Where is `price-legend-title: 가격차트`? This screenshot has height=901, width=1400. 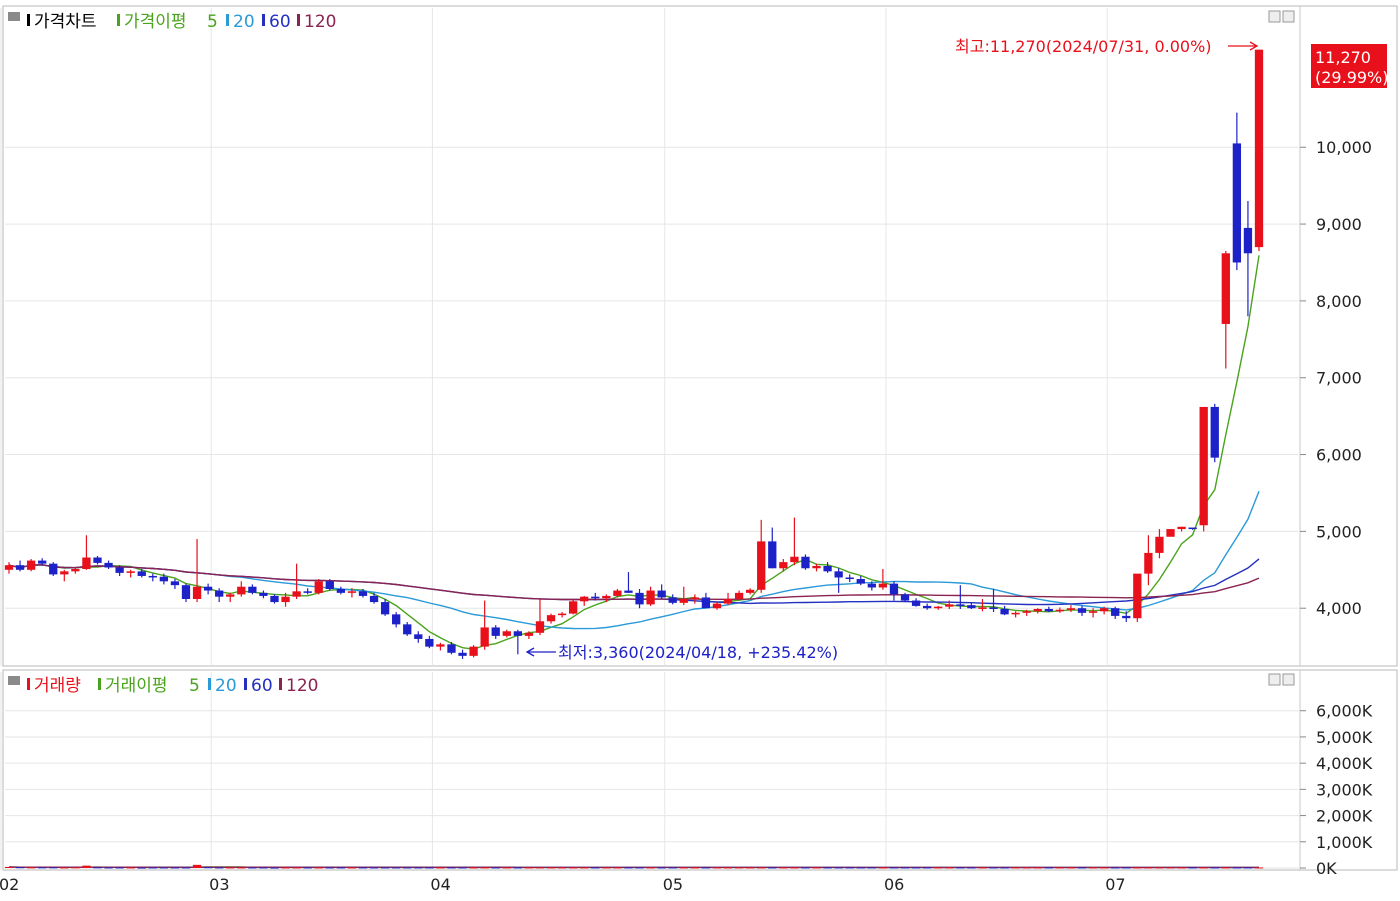 price-legend-title: 가격차트 is located at coordinates (65, 22).